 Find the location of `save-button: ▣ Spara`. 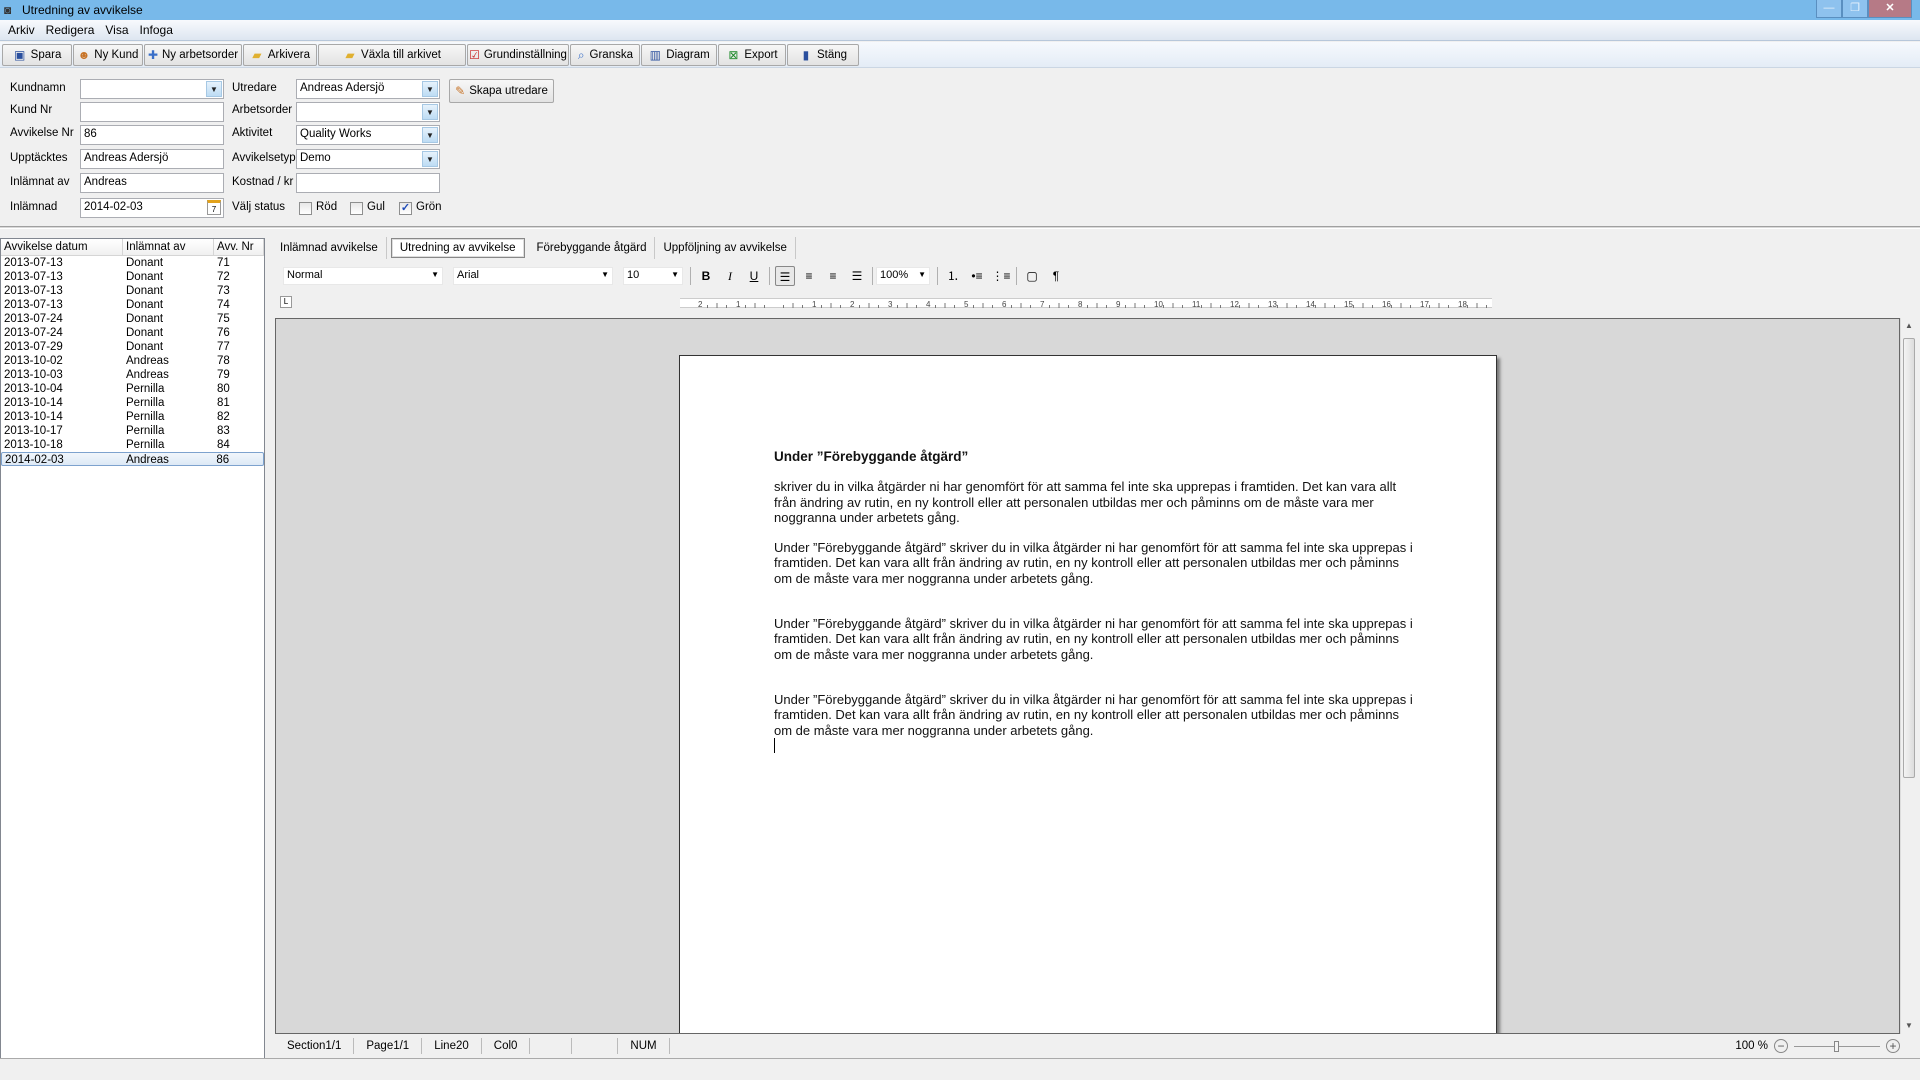

save-button: ▣ Spara is located at coordinates (37, 54).